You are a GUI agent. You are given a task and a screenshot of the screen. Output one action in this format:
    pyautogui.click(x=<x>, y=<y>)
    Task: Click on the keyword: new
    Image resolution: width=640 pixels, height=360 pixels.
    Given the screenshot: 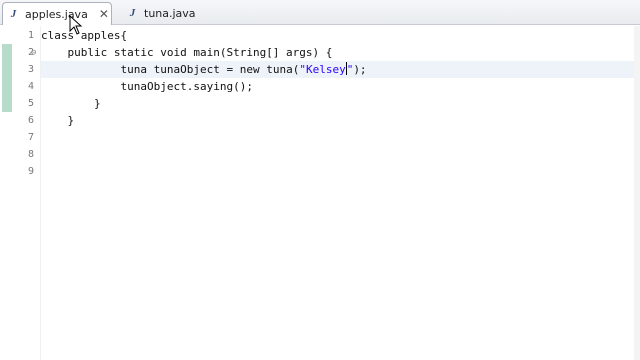 What is the action you would take?
    pyautogui.click(x=249, y=69)
    